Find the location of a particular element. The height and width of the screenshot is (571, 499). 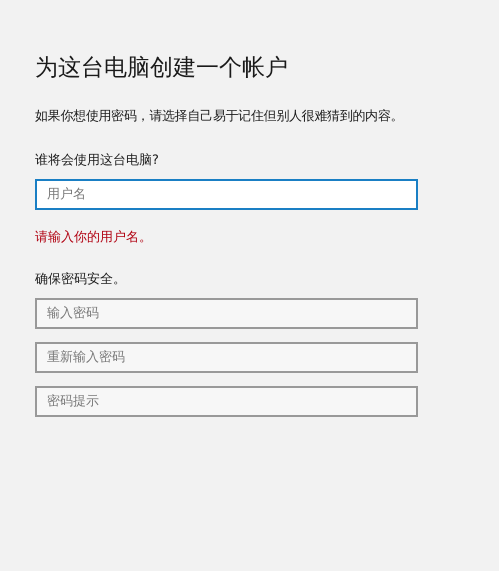

description-text: 如果你想使用密码，请选择自己易于记住但别人很难猜到的内容。 is located at coordinates (219, 116).